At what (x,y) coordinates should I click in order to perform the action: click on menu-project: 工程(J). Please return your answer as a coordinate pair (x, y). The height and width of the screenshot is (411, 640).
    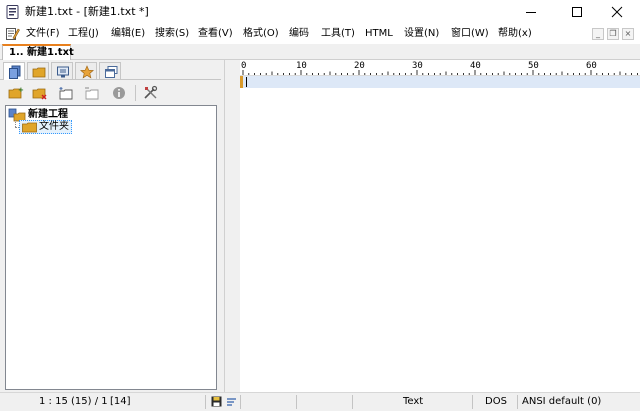
    Looking at the image, I should click on (83, 34).